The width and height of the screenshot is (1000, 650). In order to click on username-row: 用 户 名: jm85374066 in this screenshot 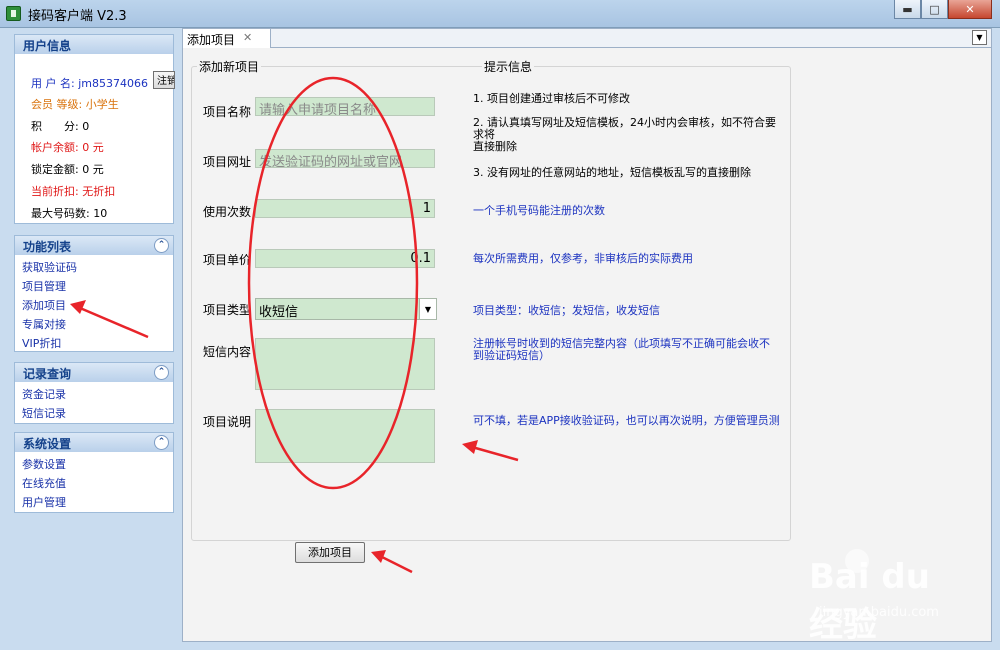, I will do `click(89, 83)`.